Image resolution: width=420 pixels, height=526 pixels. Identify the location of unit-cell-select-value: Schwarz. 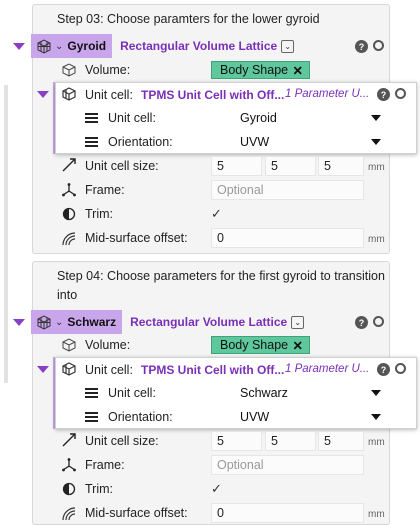
(264, 393).